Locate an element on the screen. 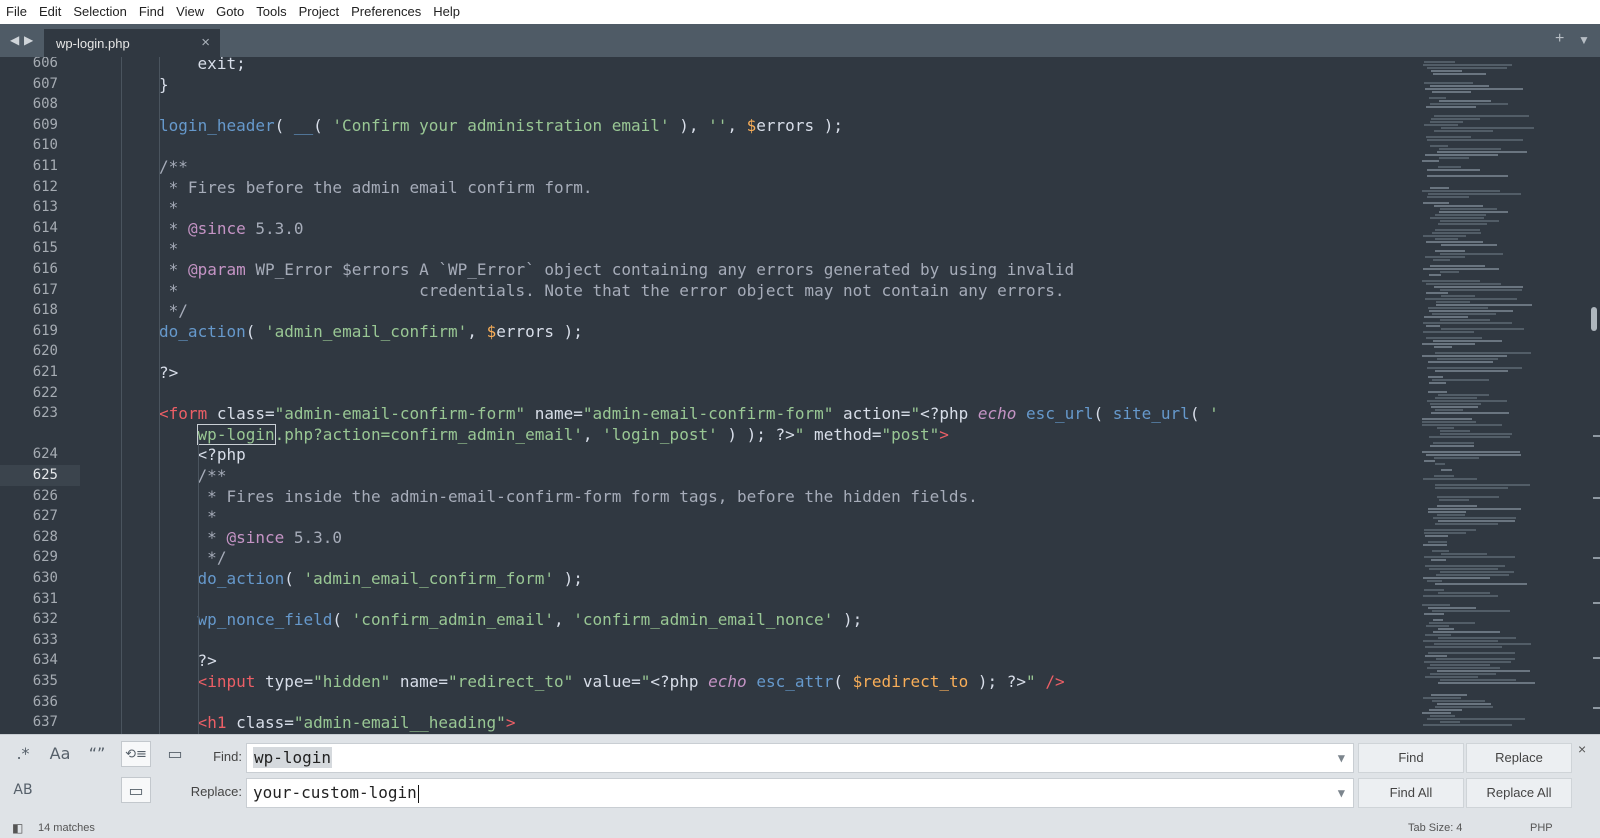  line-number: 620 is located at coordinates (45, 351).